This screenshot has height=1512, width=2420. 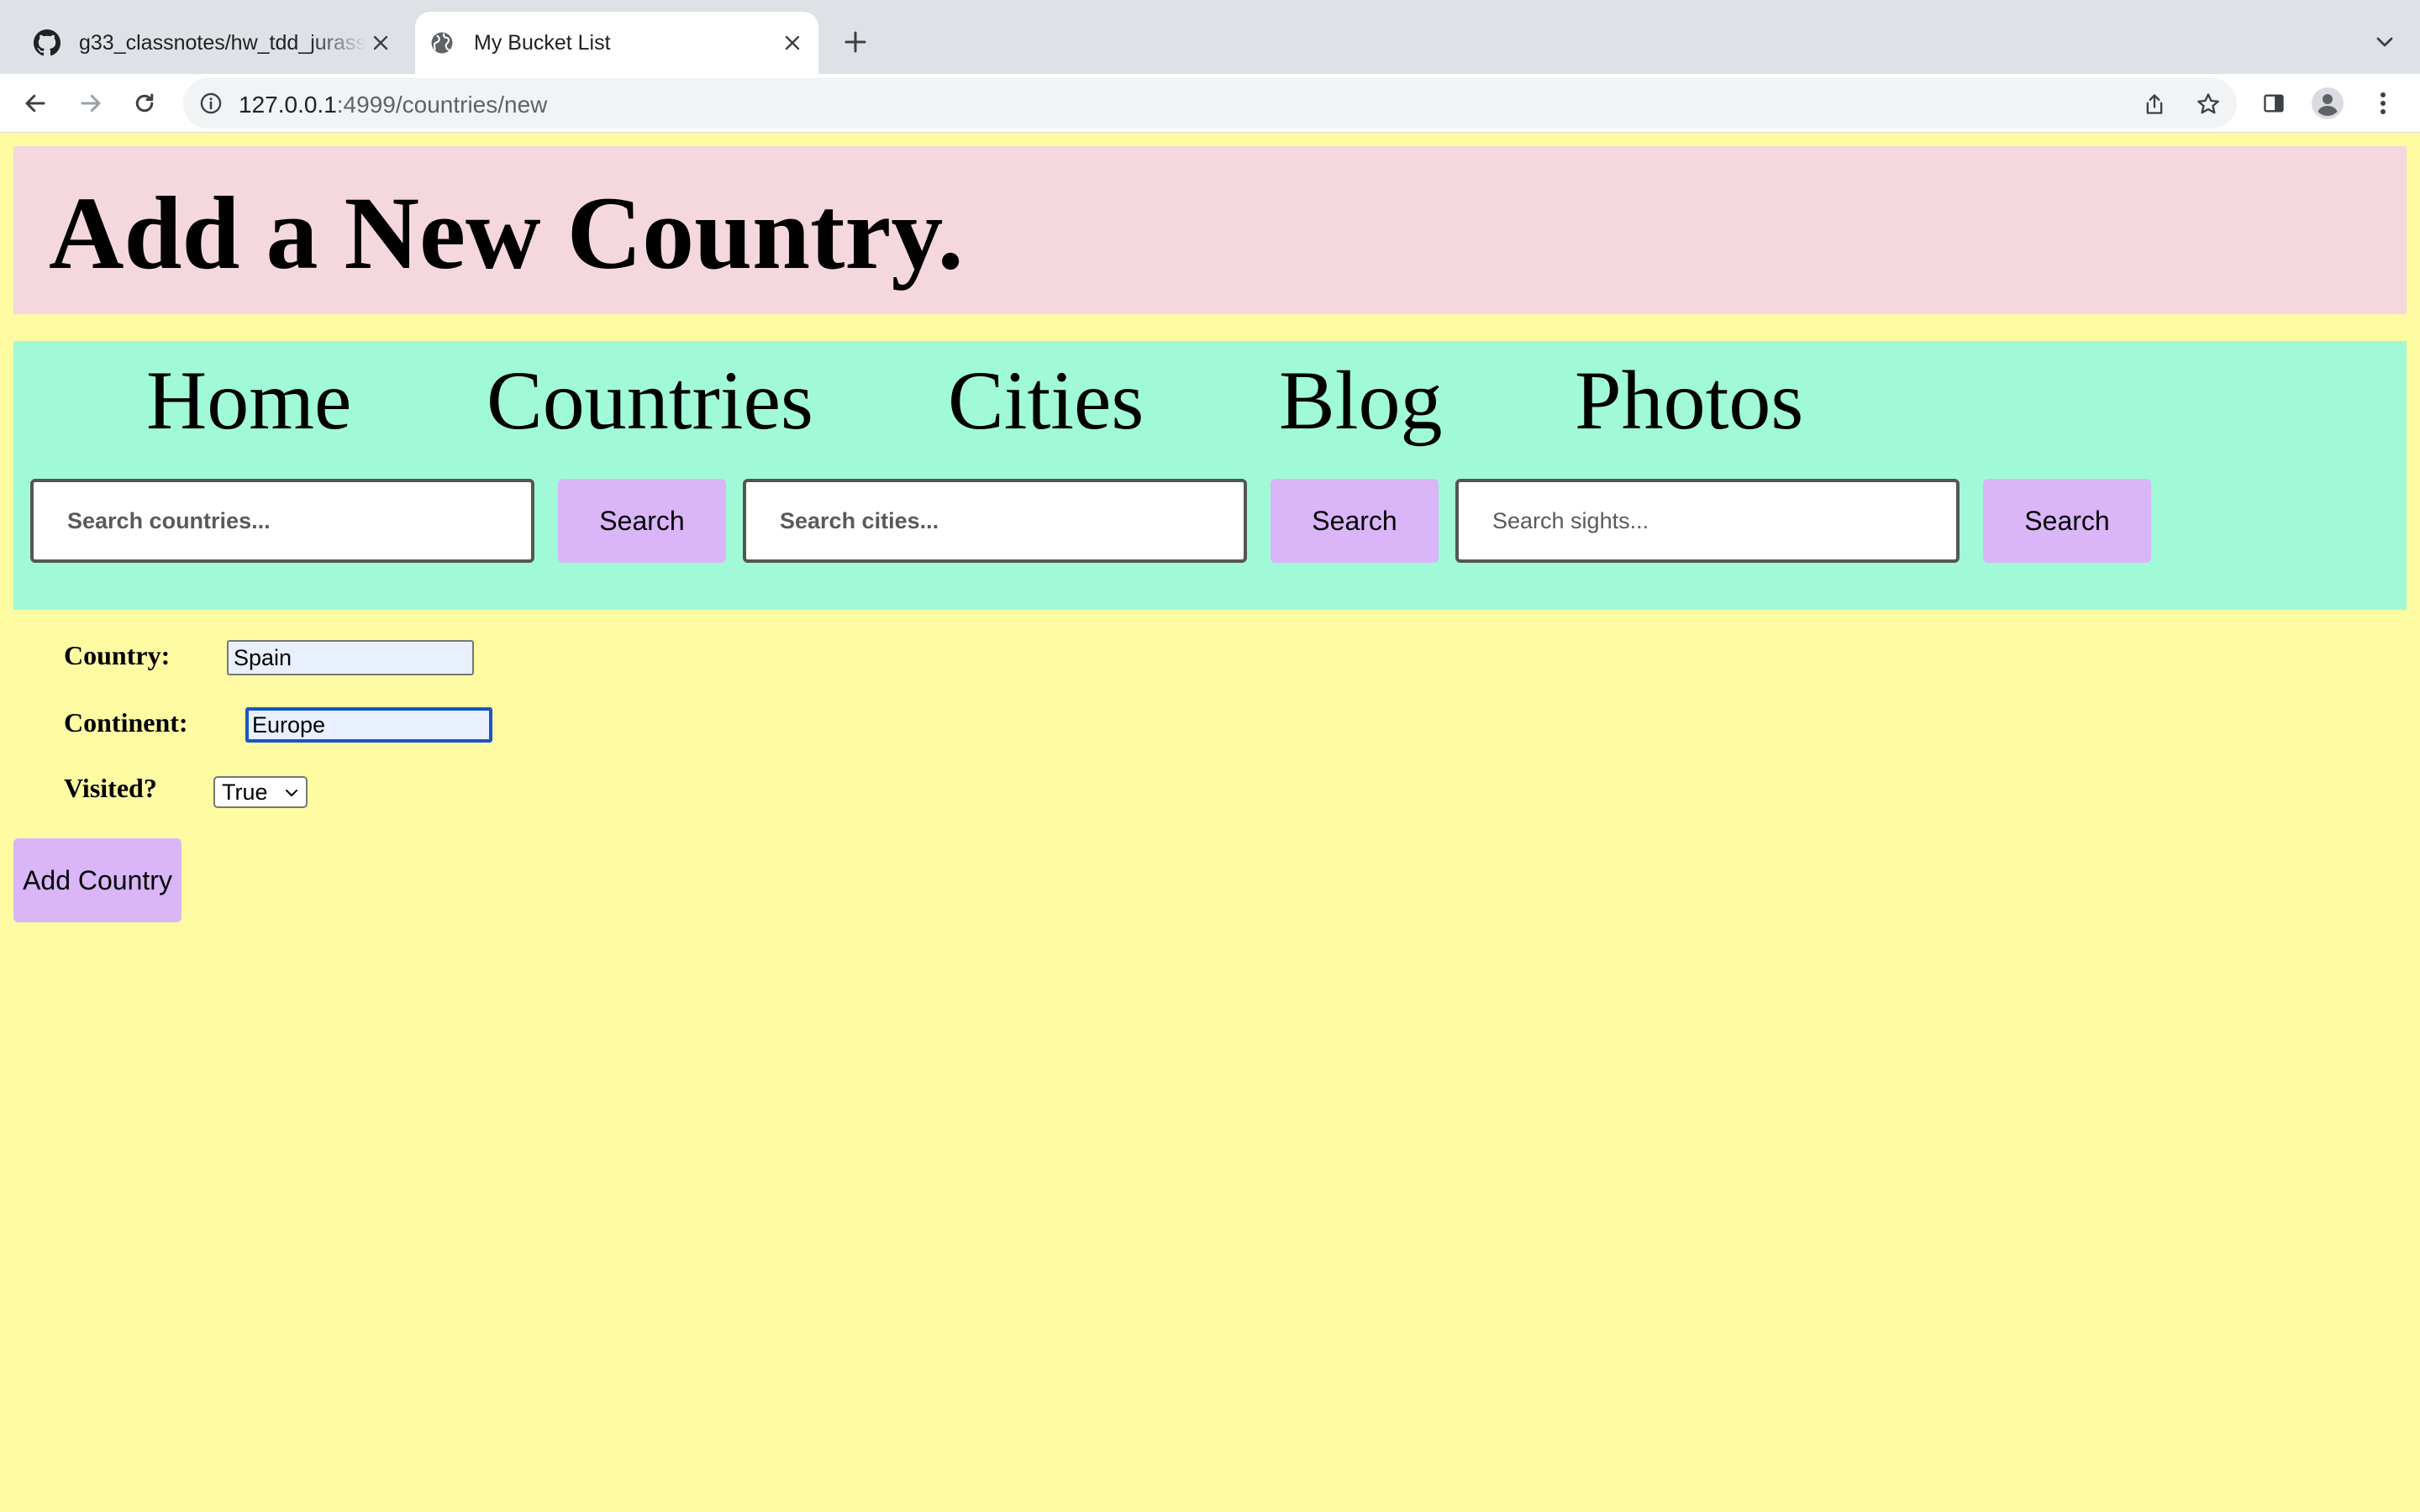 What do you see at coordinates (91, 103) in the screenshot?
I see `forward-arrow-icon` at bounding box center [91, 103].